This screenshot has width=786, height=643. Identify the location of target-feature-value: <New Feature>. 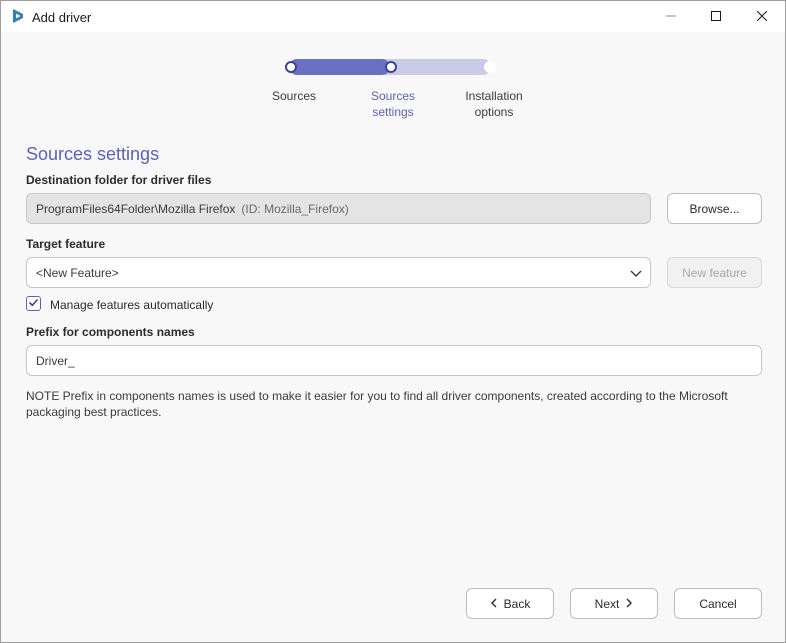
(77, 272).